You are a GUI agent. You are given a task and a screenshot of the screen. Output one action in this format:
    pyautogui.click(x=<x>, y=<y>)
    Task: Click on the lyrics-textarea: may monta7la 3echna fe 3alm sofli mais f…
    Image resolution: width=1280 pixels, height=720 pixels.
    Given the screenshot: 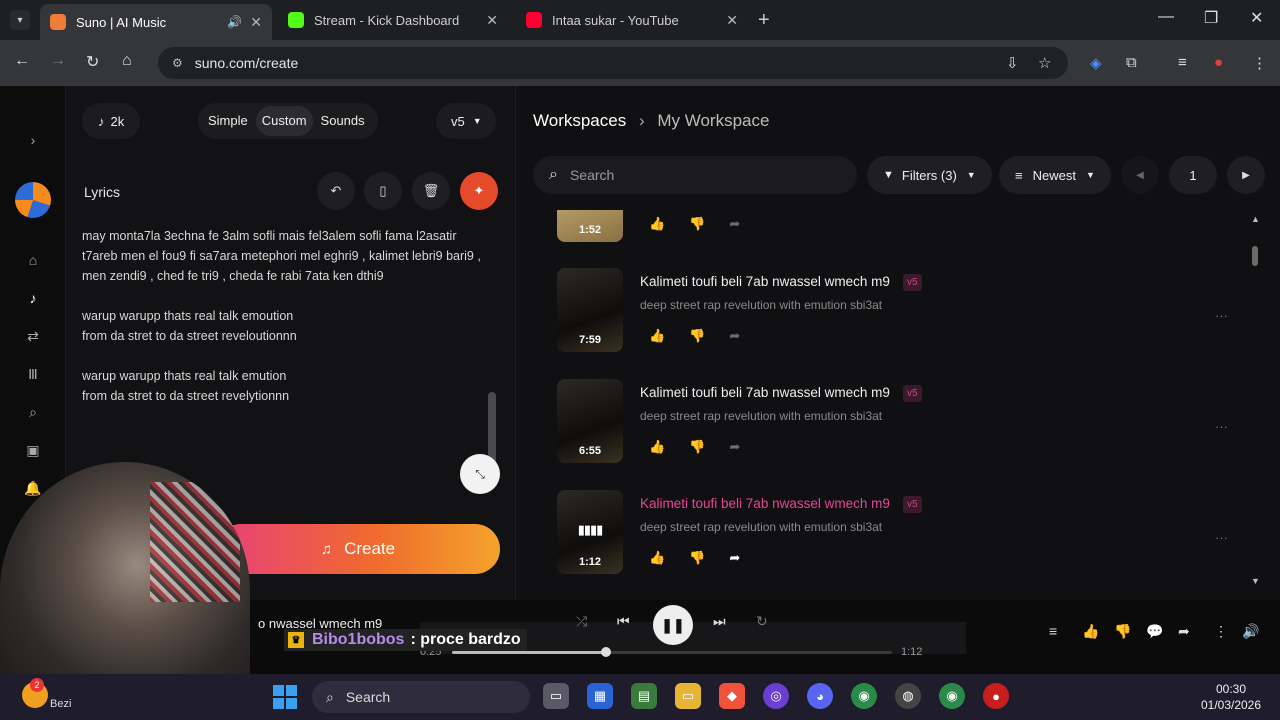 What is the action you would take?
    pyautogui.click(x=282, y=316)
    